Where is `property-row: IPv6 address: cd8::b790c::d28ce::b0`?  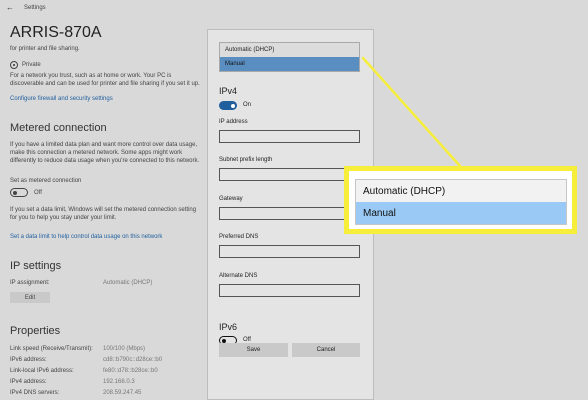 property-row: IPv6 address: cd8::b790c::d28ce::b0 is located at coordinates (125, 360).